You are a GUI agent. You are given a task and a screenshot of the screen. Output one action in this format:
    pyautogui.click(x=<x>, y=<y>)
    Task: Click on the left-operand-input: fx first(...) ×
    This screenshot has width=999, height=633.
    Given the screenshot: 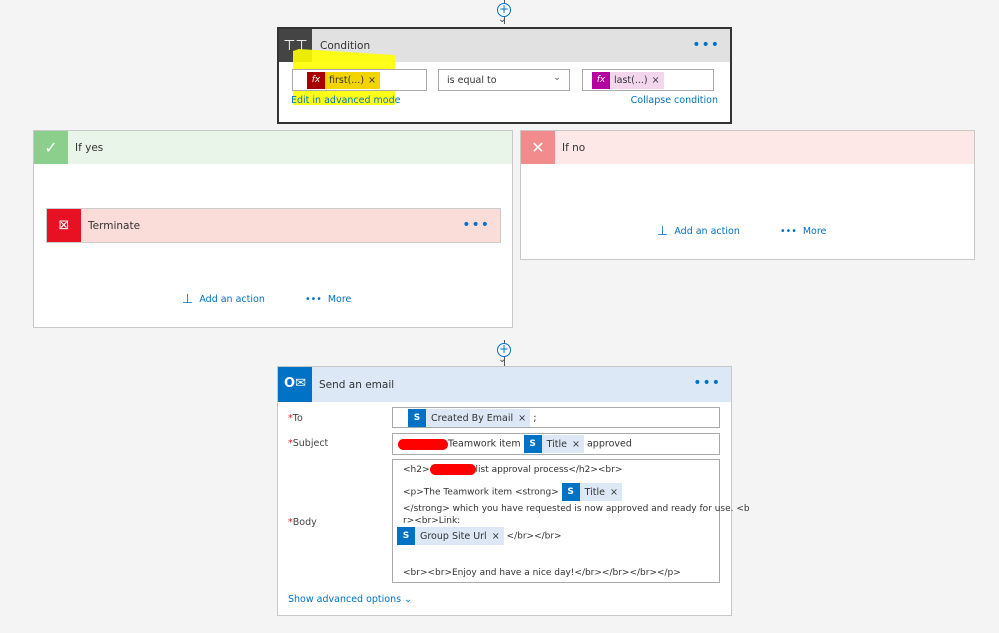 What is the action you would take?
    pyautogui.click(x=359, y=80)
    